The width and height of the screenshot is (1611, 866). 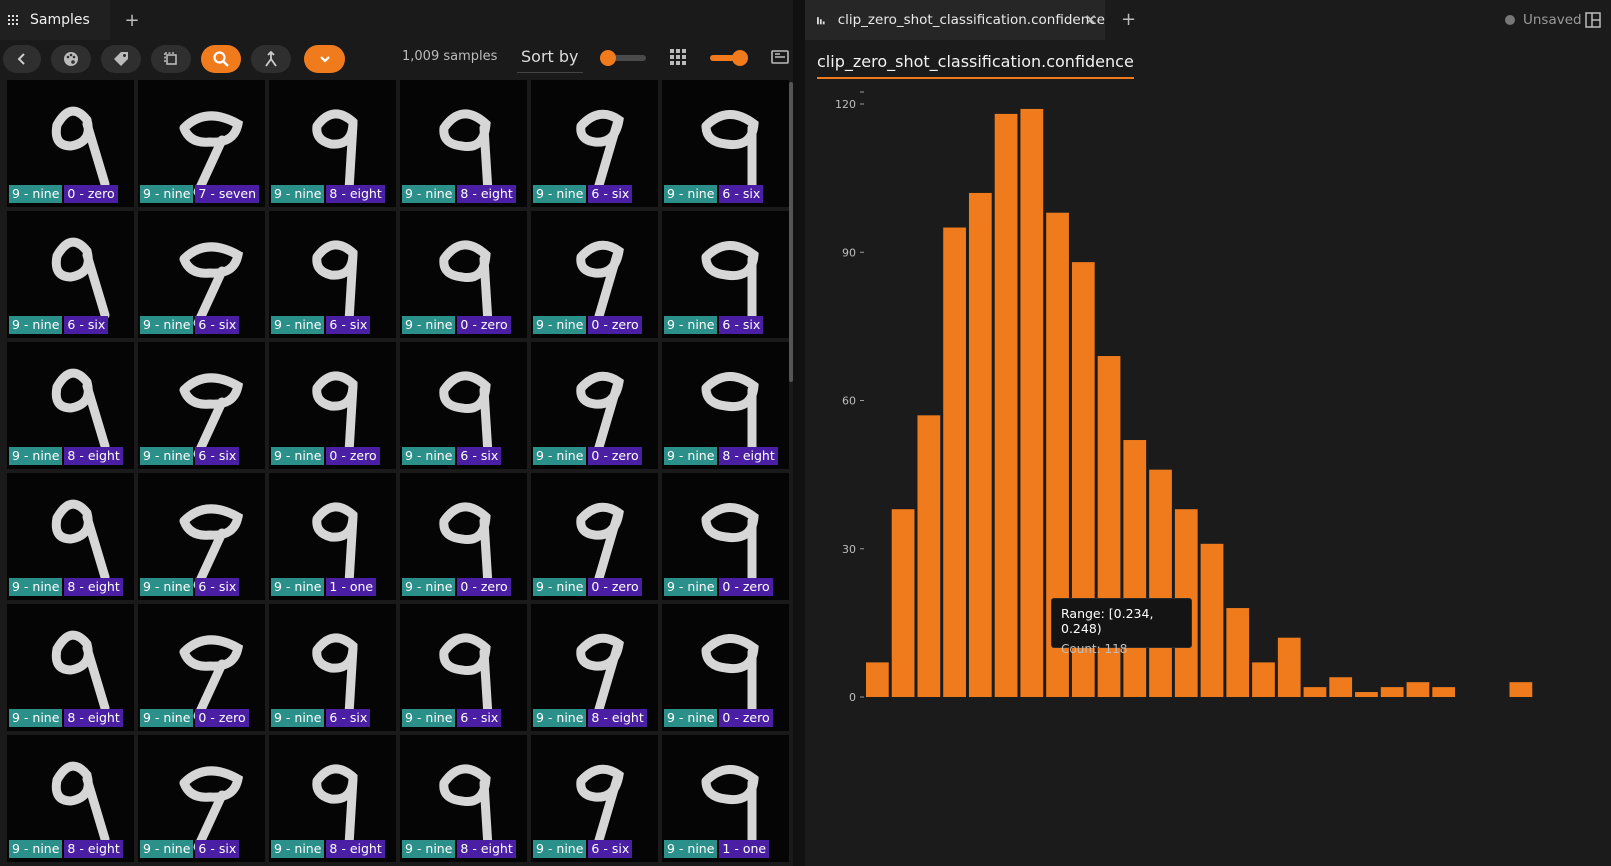 I want to click on back-button, so click(x=22, y=59).